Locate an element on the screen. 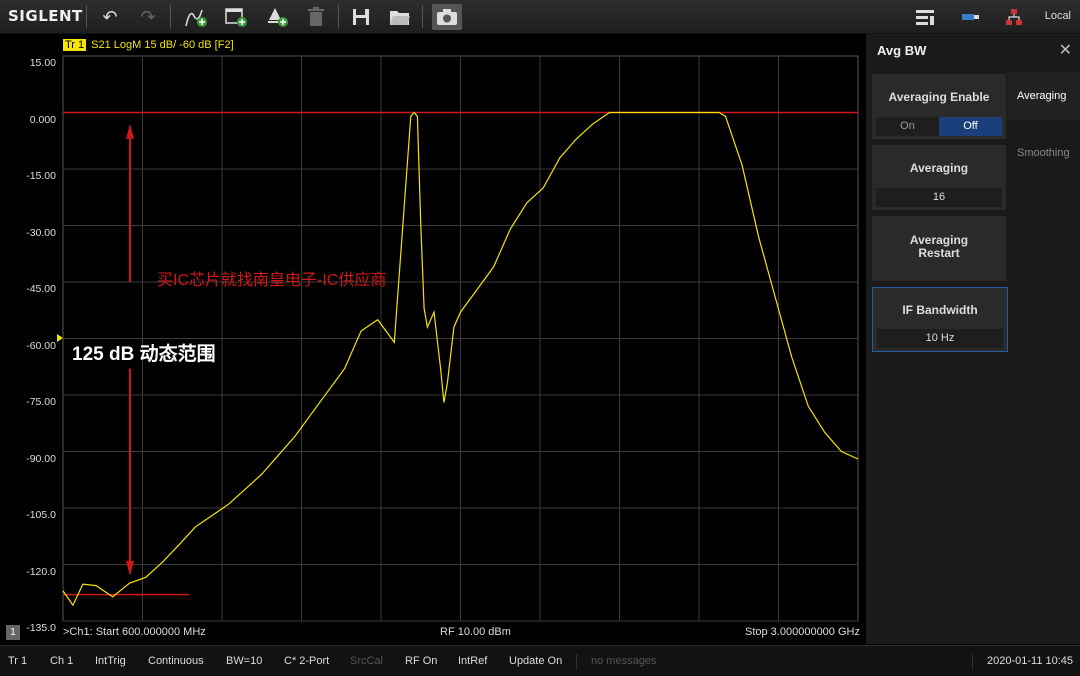 Image resolution: width=1080 pixels, height=676 pixels. undo-icon: ↶ is located at coordinates (110, 17).